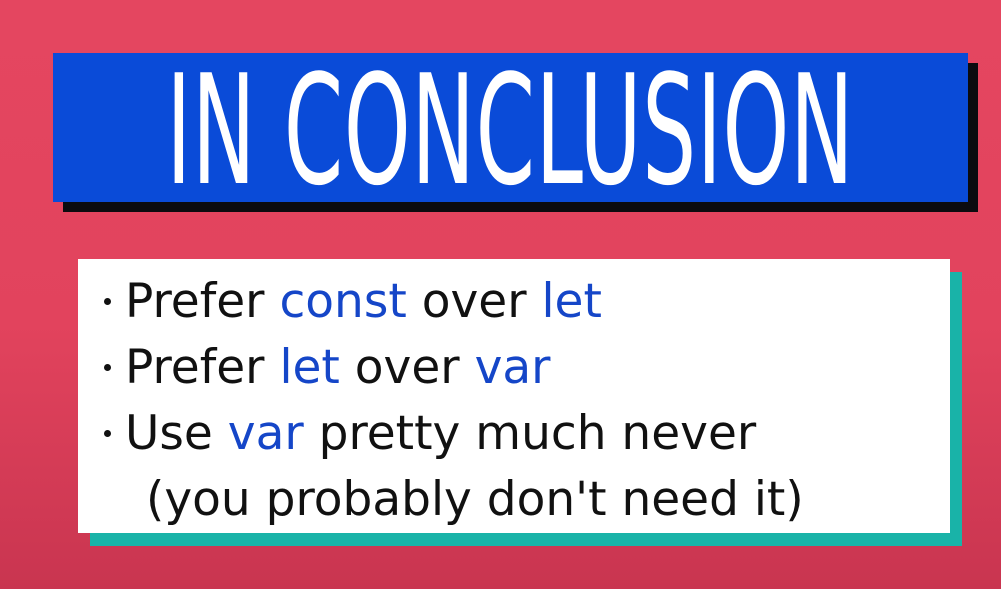  I want to click on bullet-text: Use, so click(176, 433).